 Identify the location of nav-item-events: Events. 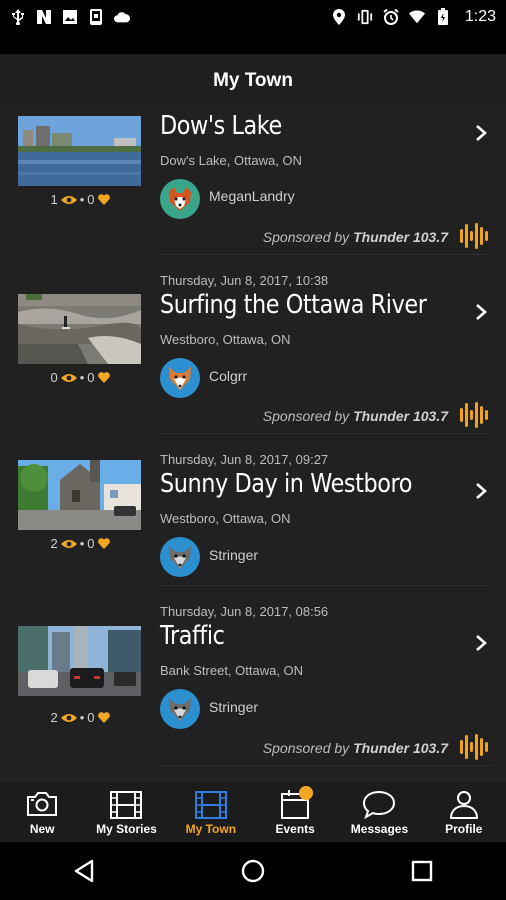
(295, 812).